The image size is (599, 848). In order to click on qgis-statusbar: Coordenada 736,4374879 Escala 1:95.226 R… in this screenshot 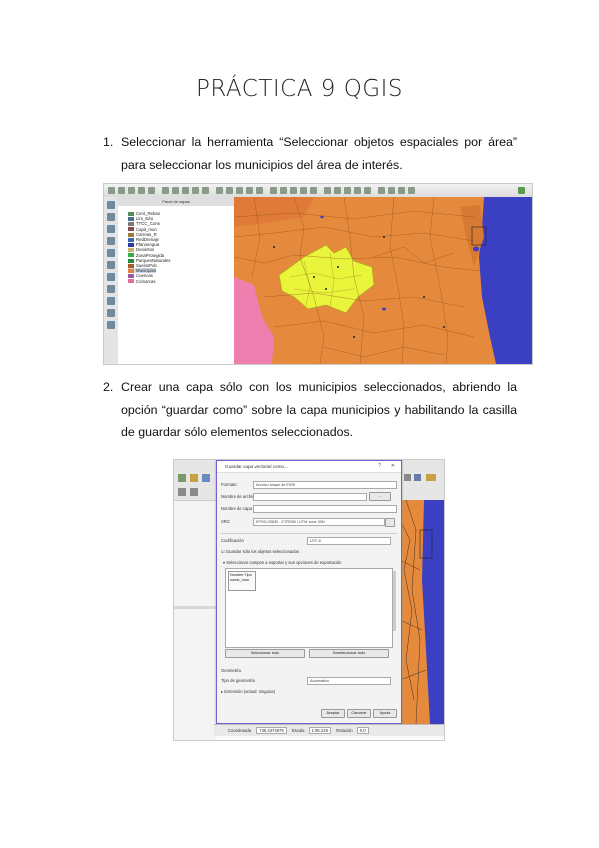, I will do `click(329, 730)`.